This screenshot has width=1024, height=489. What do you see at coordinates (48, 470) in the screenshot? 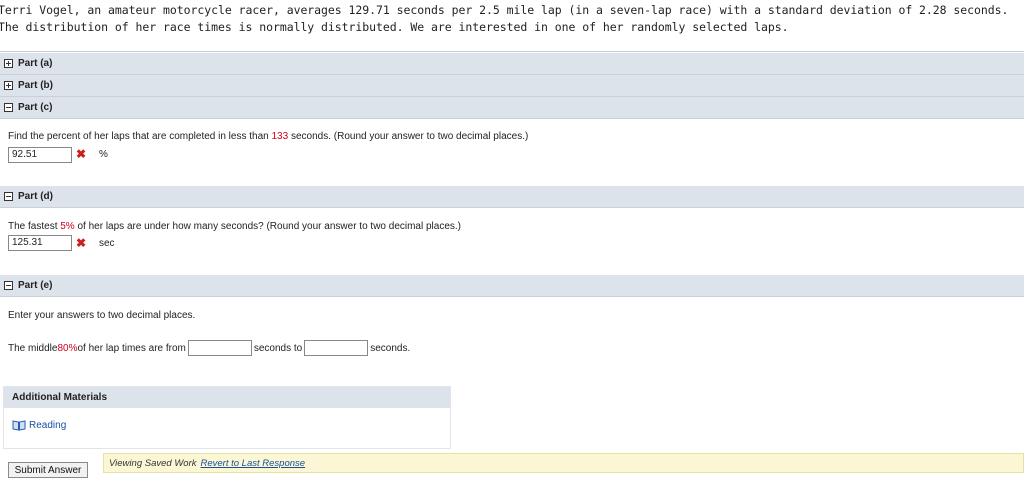
I see `submit-answer-button: Submit Answer` at bounding box center [48, 470].